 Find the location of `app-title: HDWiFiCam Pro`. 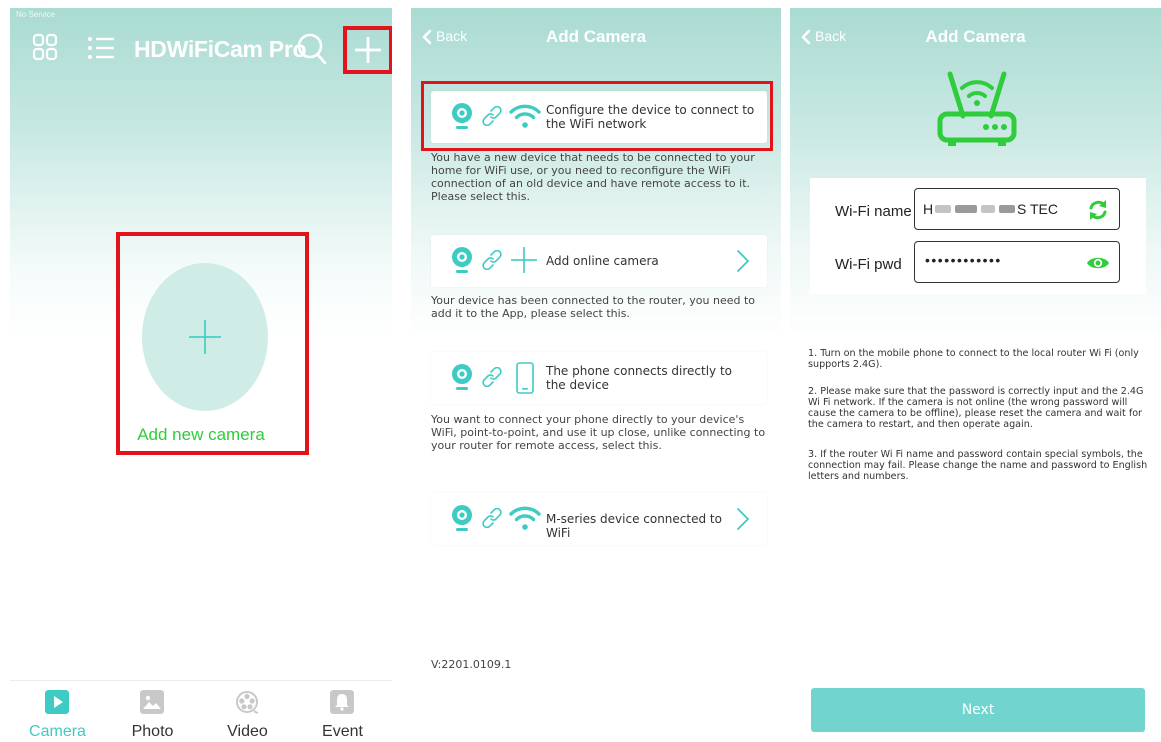

app-title: HDWiFiCam Pro is located at coordinates (220, 49).